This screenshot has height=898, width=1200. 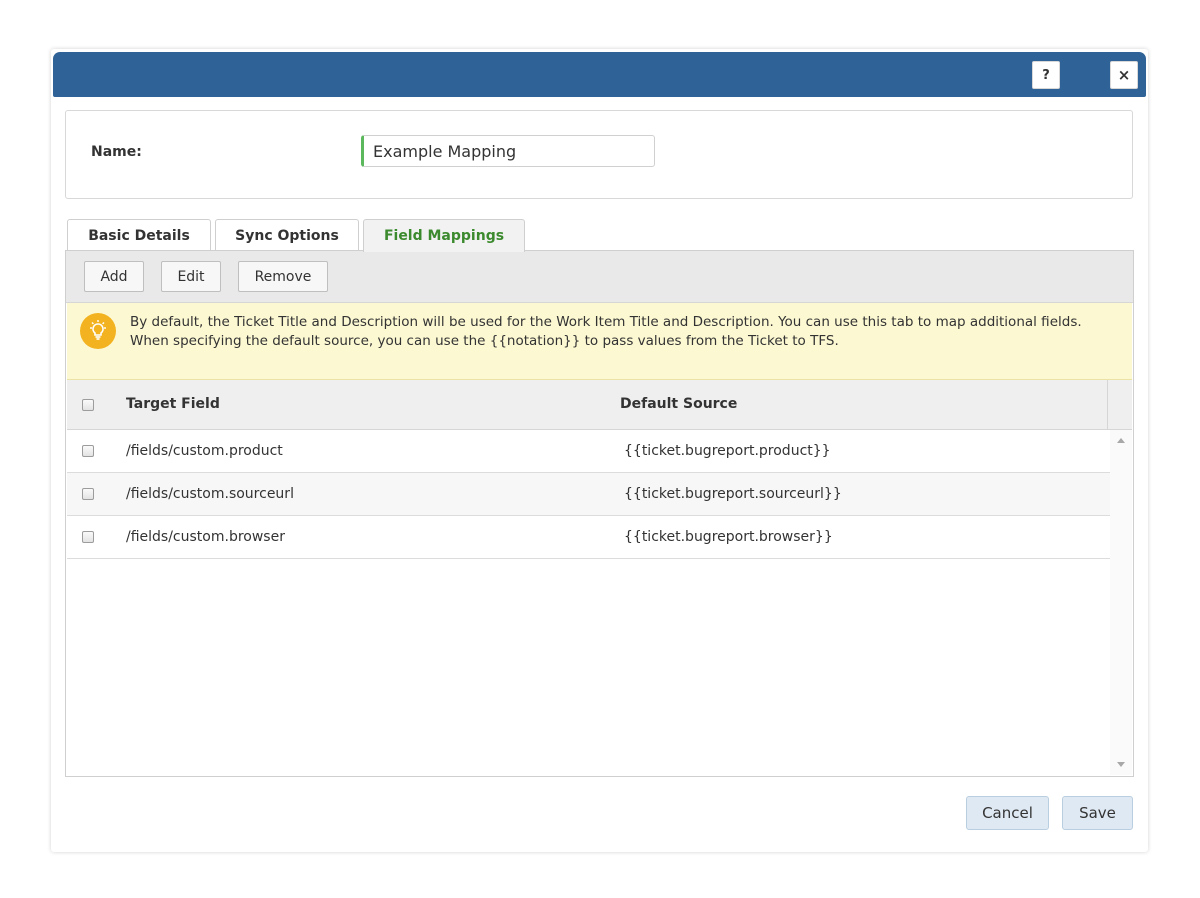 I want to click on target-field-cell: /fields/custom.sourceurl, so click(x=210, y=494).